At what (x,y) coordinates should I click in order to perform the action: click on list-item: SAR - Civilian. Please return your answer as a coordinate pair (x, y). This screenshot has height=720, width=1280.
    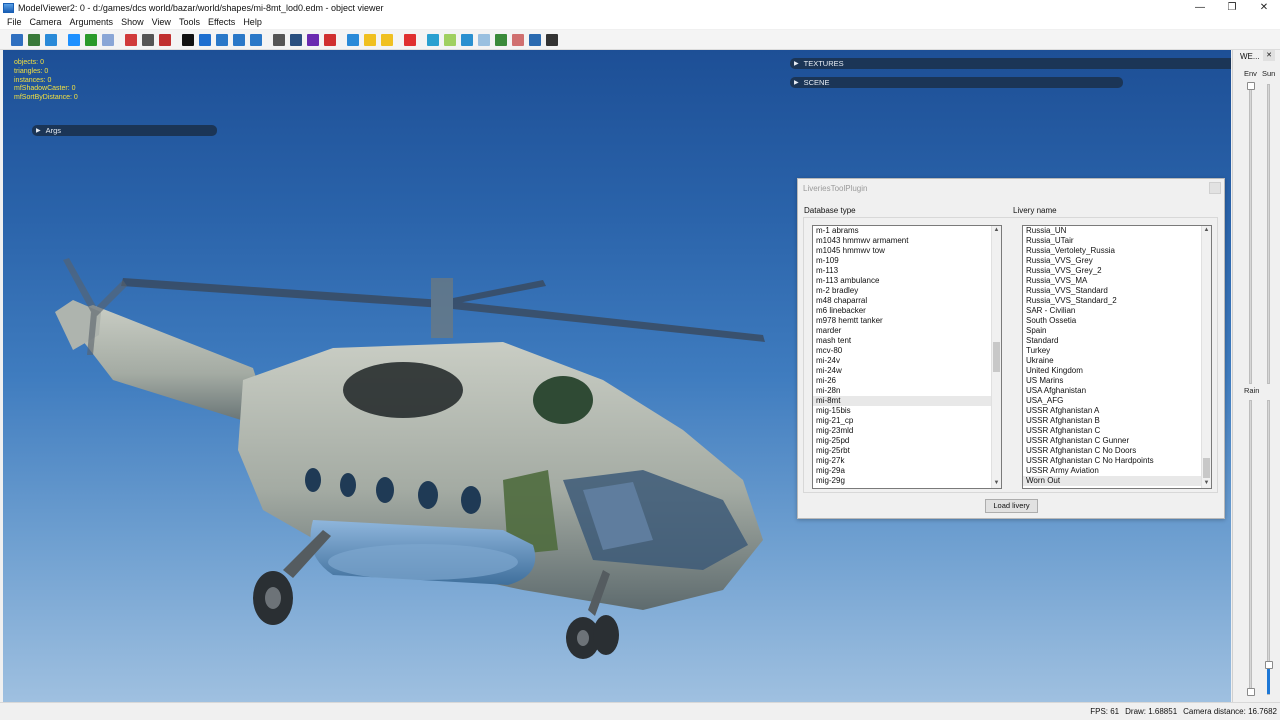
    Looking at the image, I should click on (1112, 311).